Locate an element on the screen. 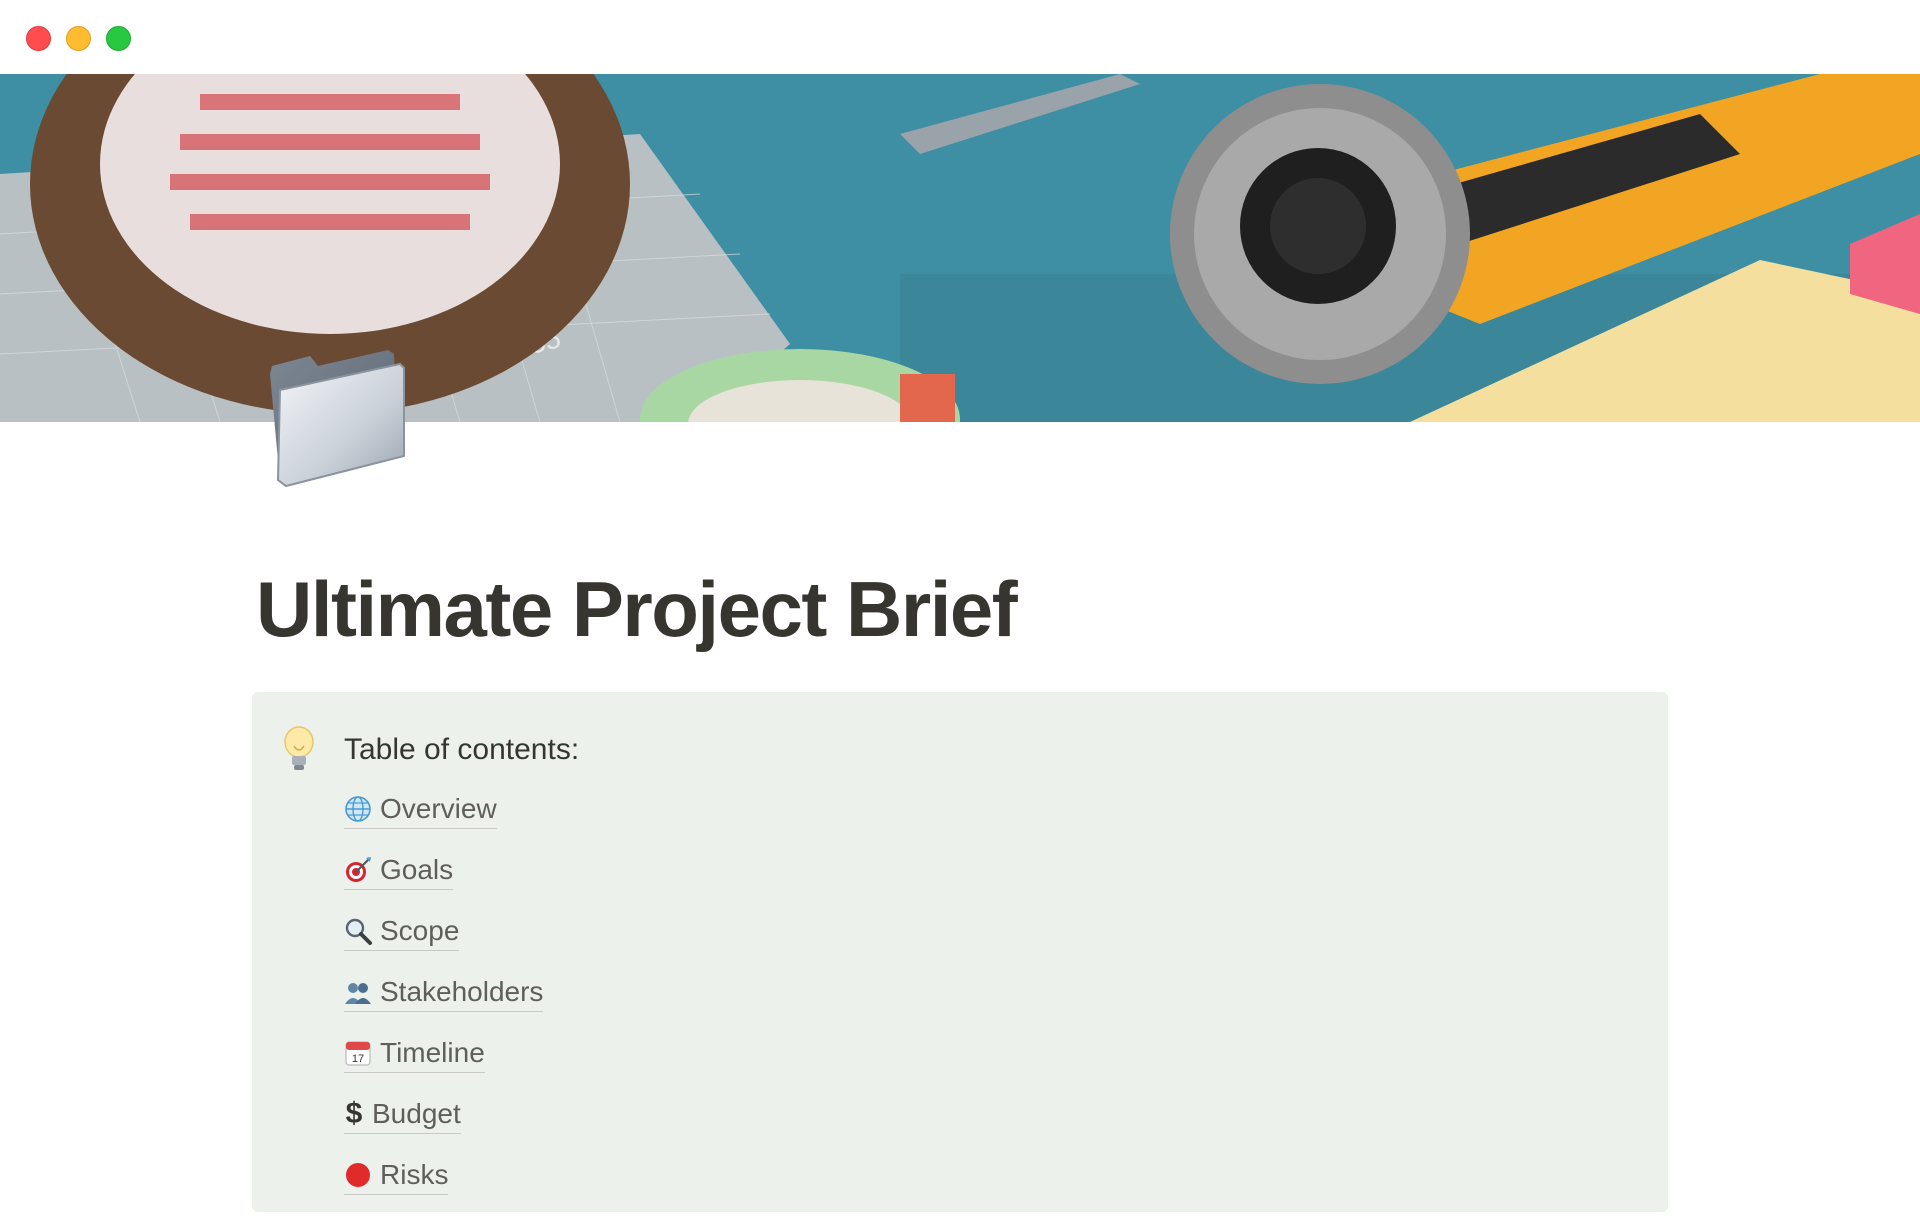  toc-item-overview: Overview is located at coordinates (443, 822).